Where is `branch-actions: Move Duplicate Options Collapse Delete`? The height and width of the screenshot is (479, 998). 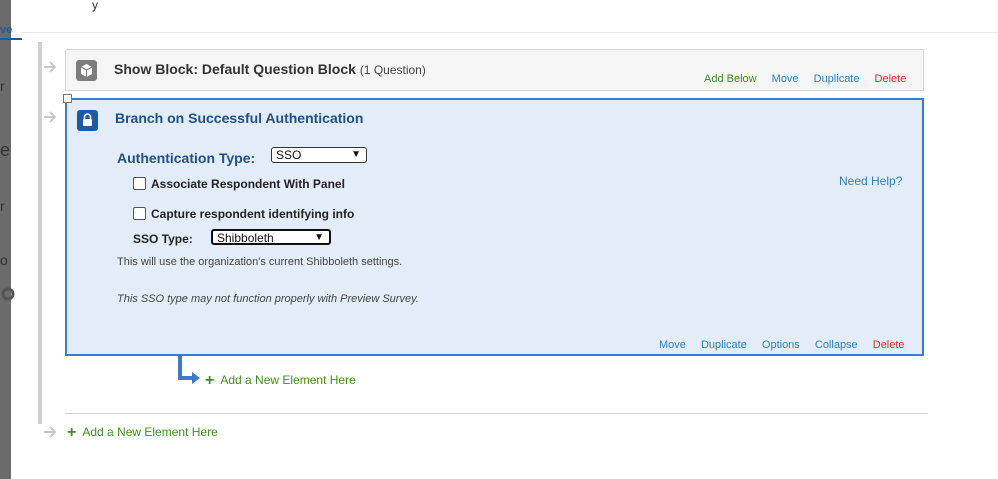 branch-actions: Move Duplicate Options Collapse Delete is located at coordinates (776, 345).